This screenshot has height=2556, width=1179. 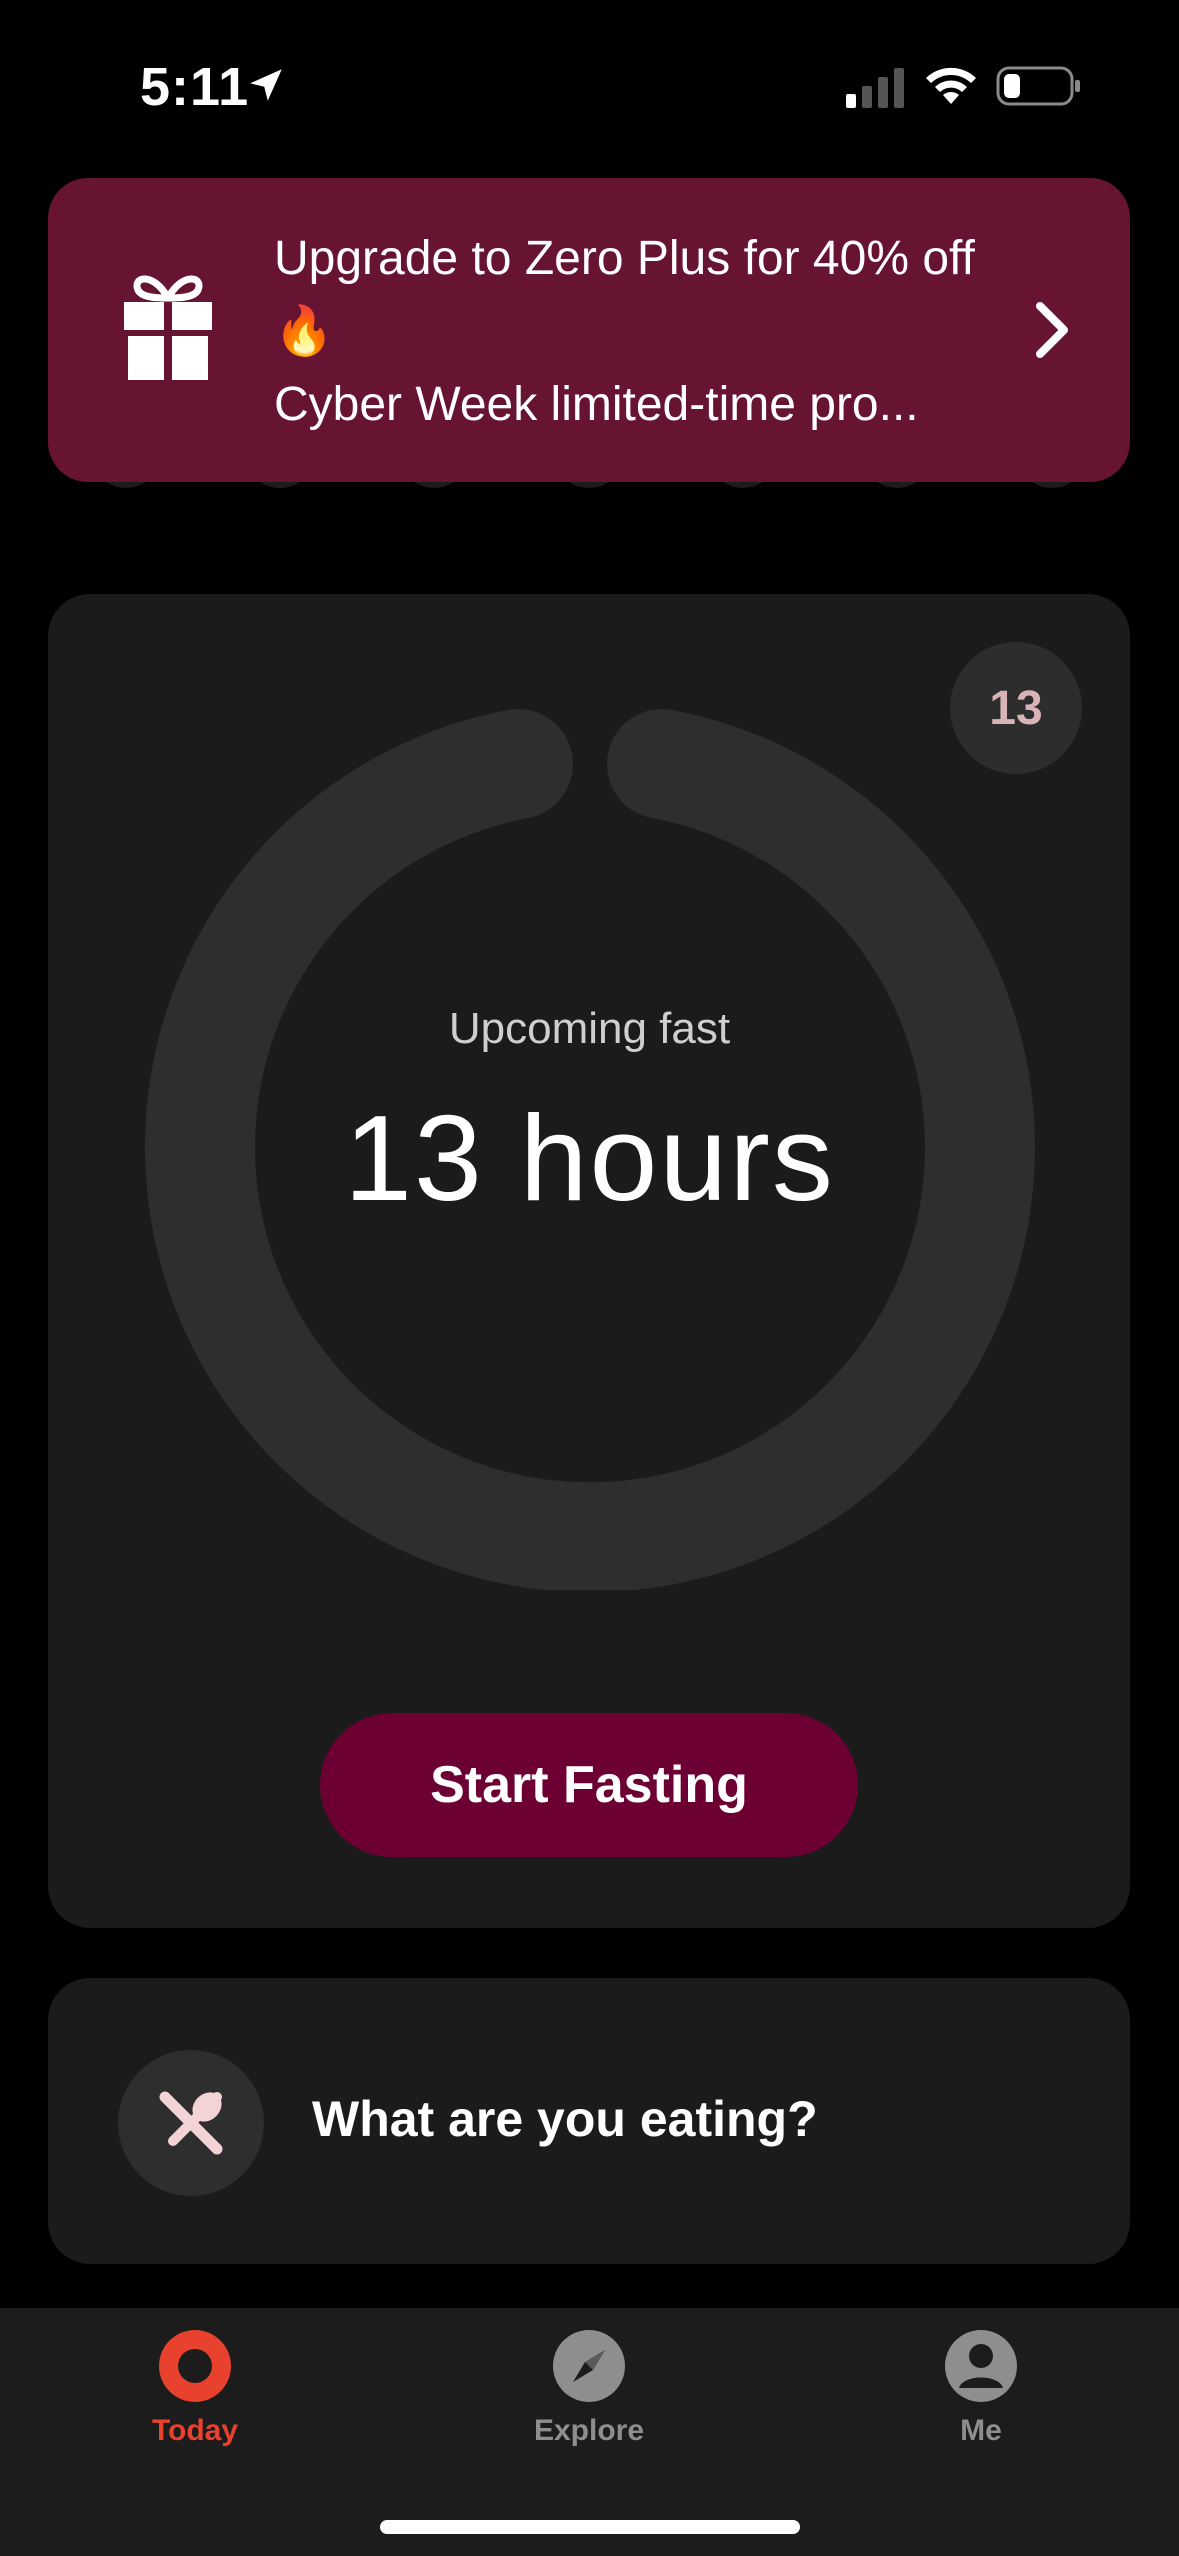 What do you see at coordinates (590, 2527) in the screenshot?
I see `home-indicator` at bounding box center [590, 2527].